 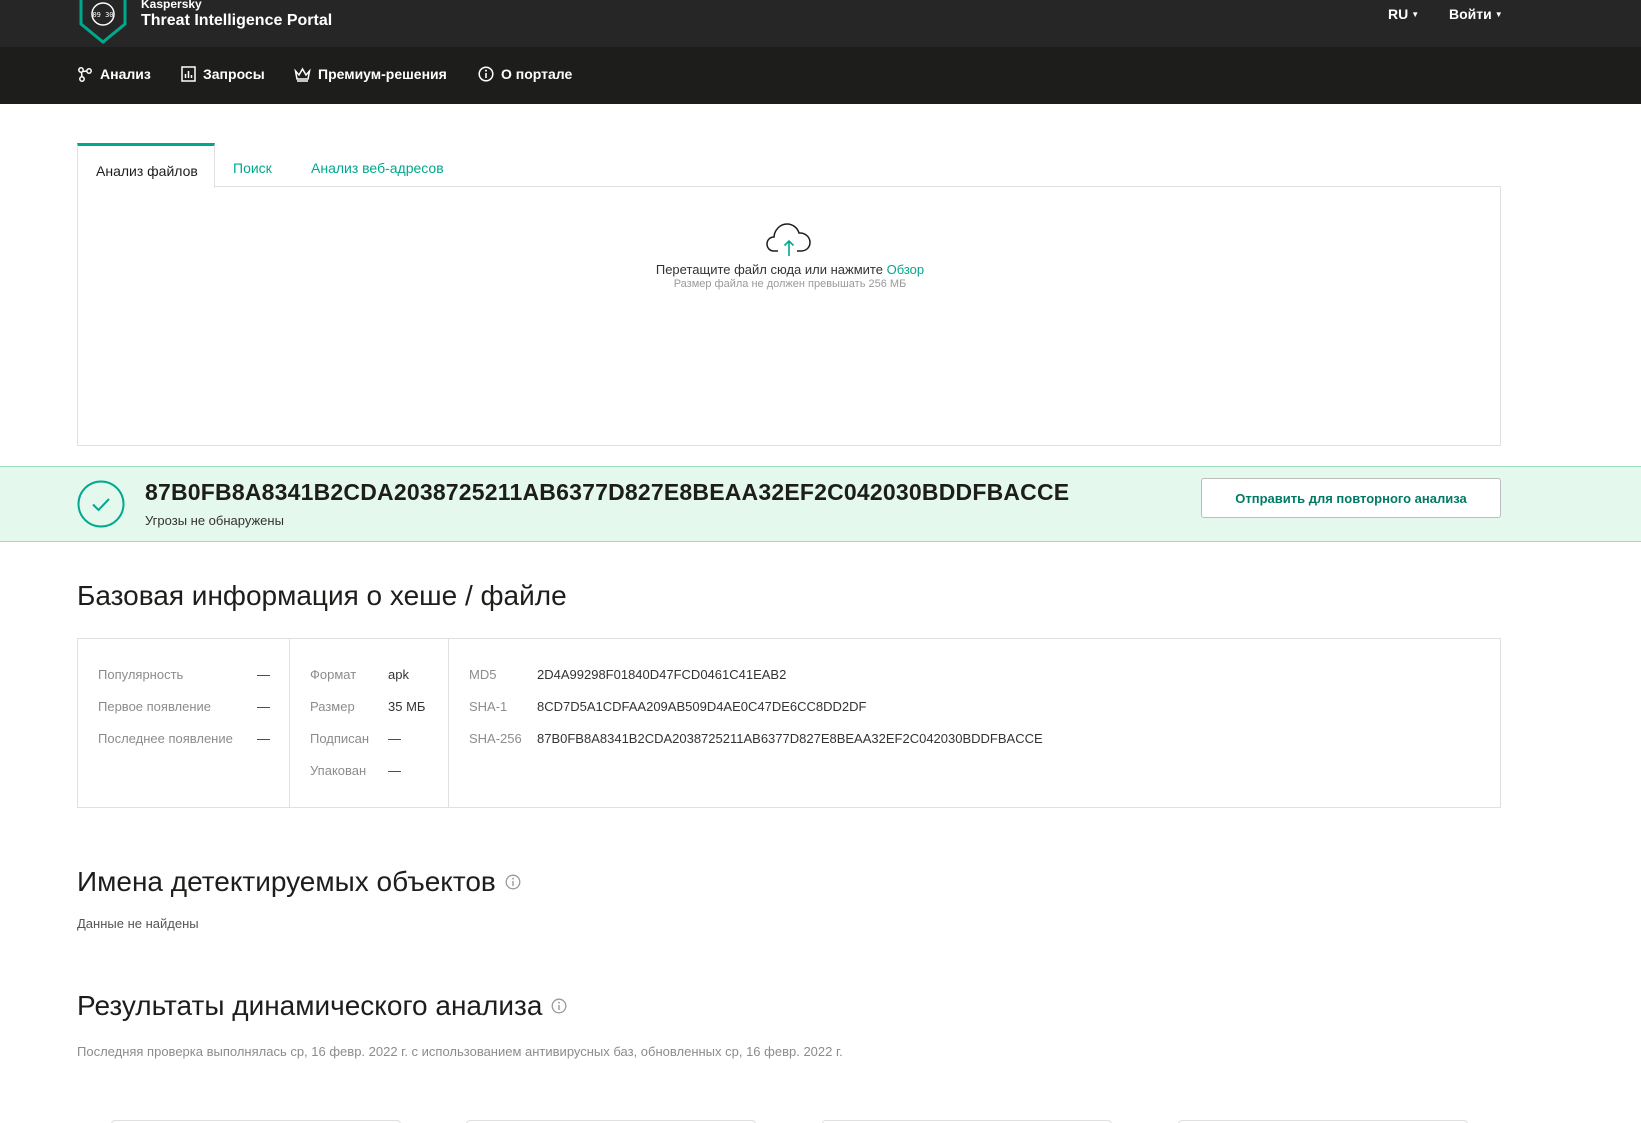 What do you see at coordinates (332, 706) in the screenshot?
I see `size-label: Размер` at bounding box center [332, 706].